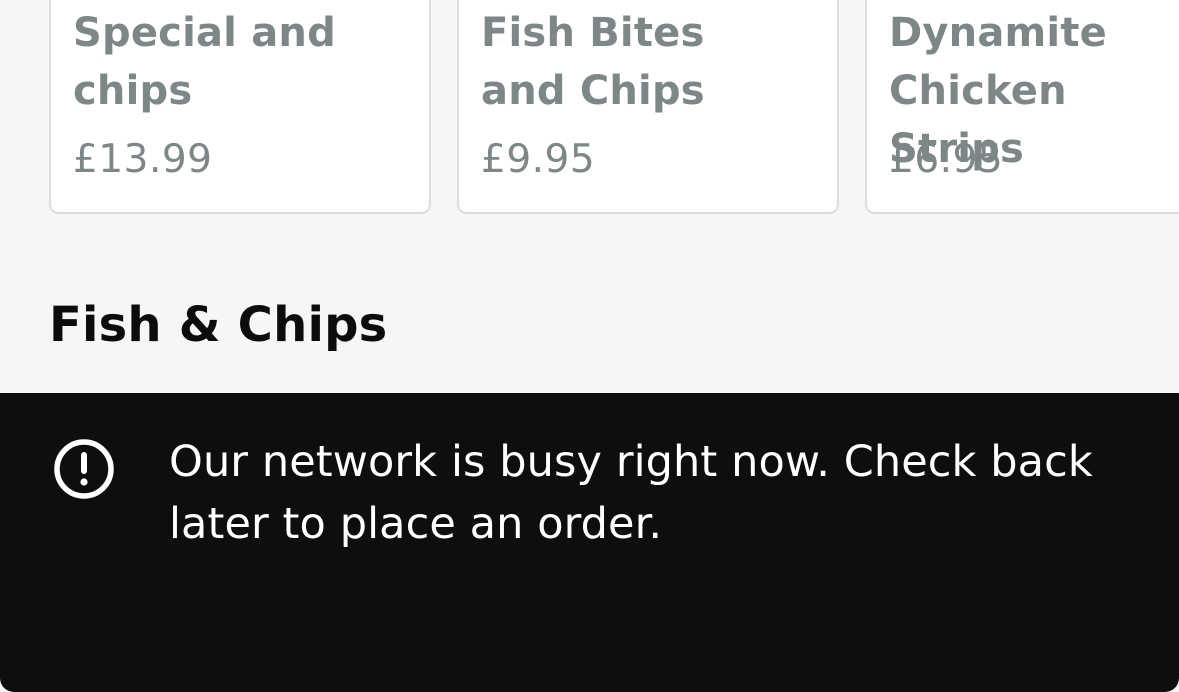 Image resolution: width=1179 pixels, height=692 pixels. I want to click on menu-item-title-line: Special and chips, so click(204, 62).